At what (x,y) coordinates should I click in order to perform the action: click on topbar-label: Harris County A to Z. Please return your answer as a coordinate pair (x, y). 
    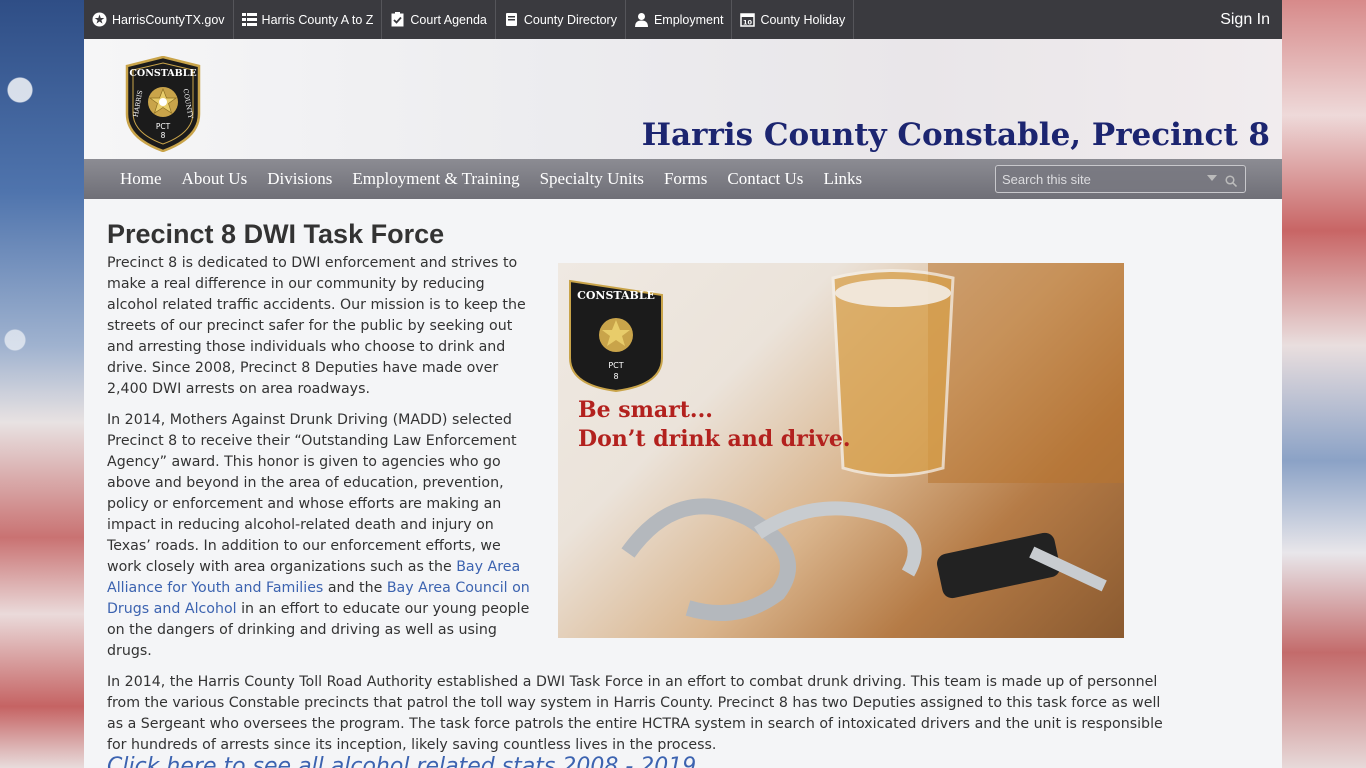
    Looking at the image, I should click on (317, 19).